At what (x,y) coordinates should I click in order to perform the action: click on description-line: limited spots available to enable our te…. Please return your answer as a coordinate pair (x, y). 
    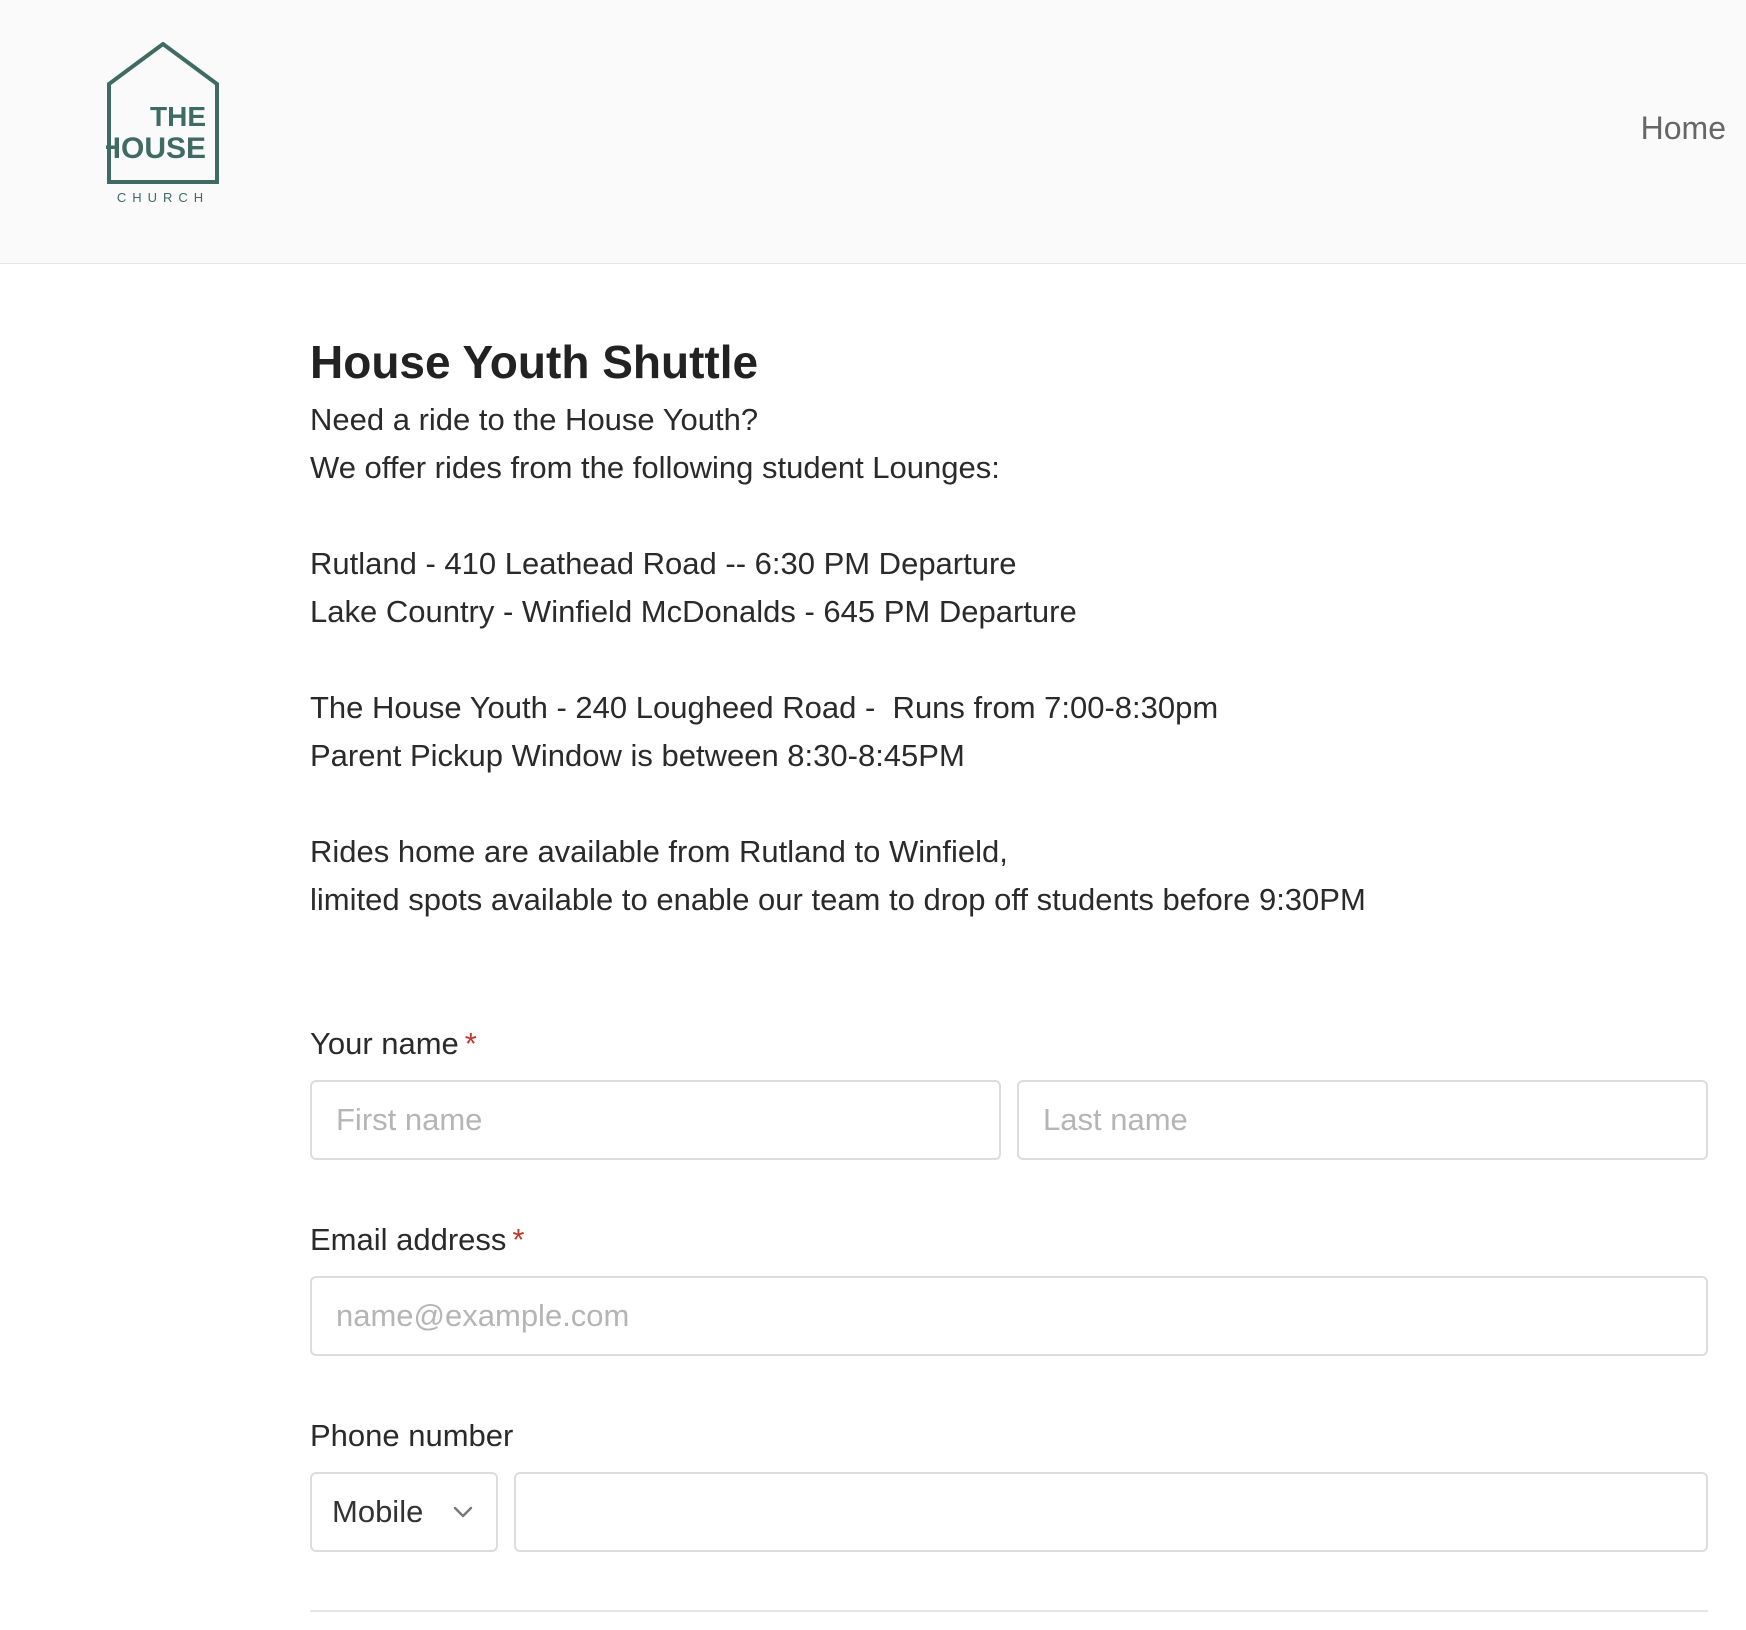
    Looking at the image, I should click on (838, 899).